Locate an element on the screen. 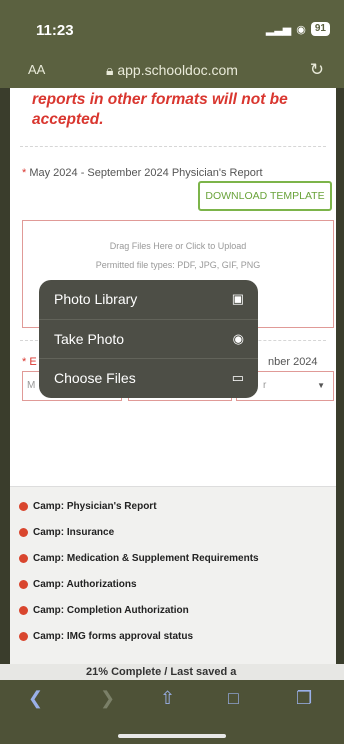 Image resolution: width=344 pixels, height=744 pixels. forward-icon: ❯ is located at coordinates (107, 698).